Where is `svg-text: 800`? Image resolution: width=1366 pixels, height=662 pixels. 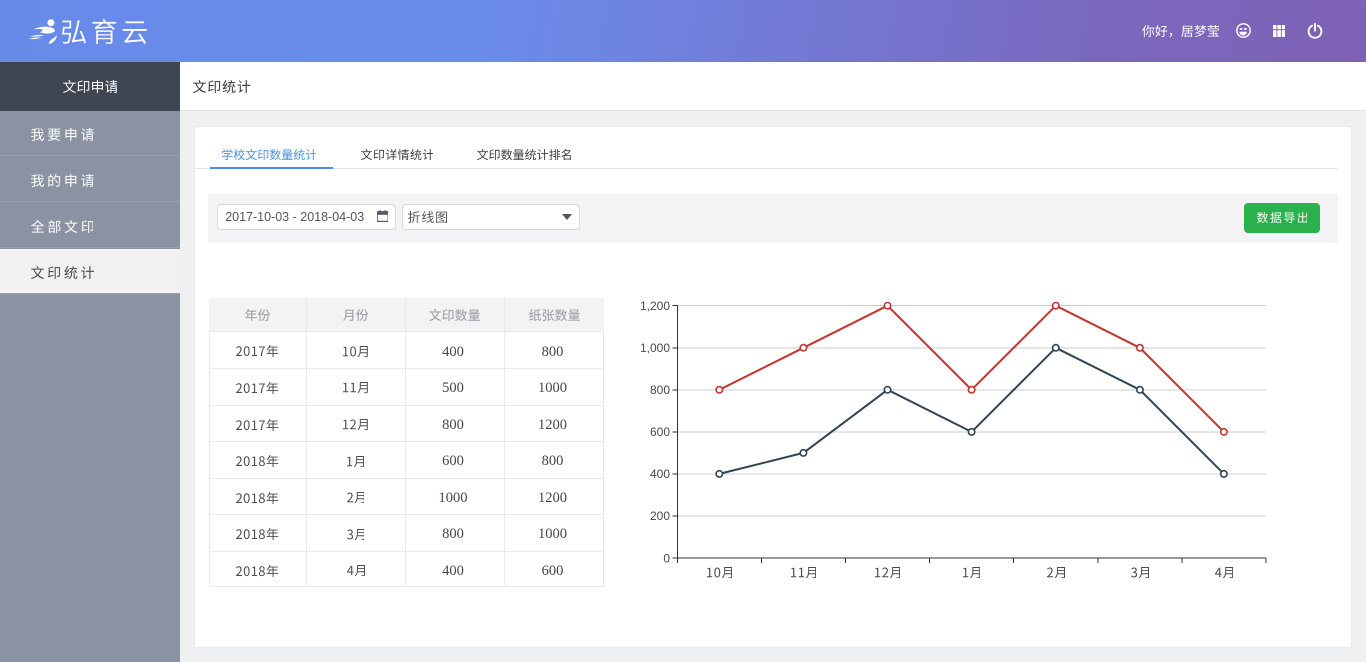
svg-text: 800 is located at coordinates (660, 390).